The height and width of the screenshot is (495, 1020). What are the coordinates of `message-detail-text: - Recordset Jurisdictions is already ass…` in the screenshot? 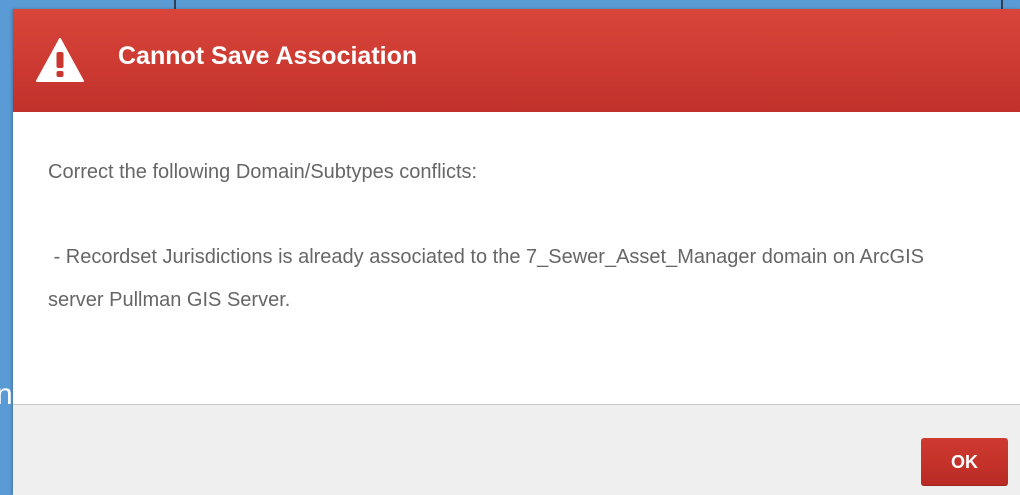 It's located at (489, 278).